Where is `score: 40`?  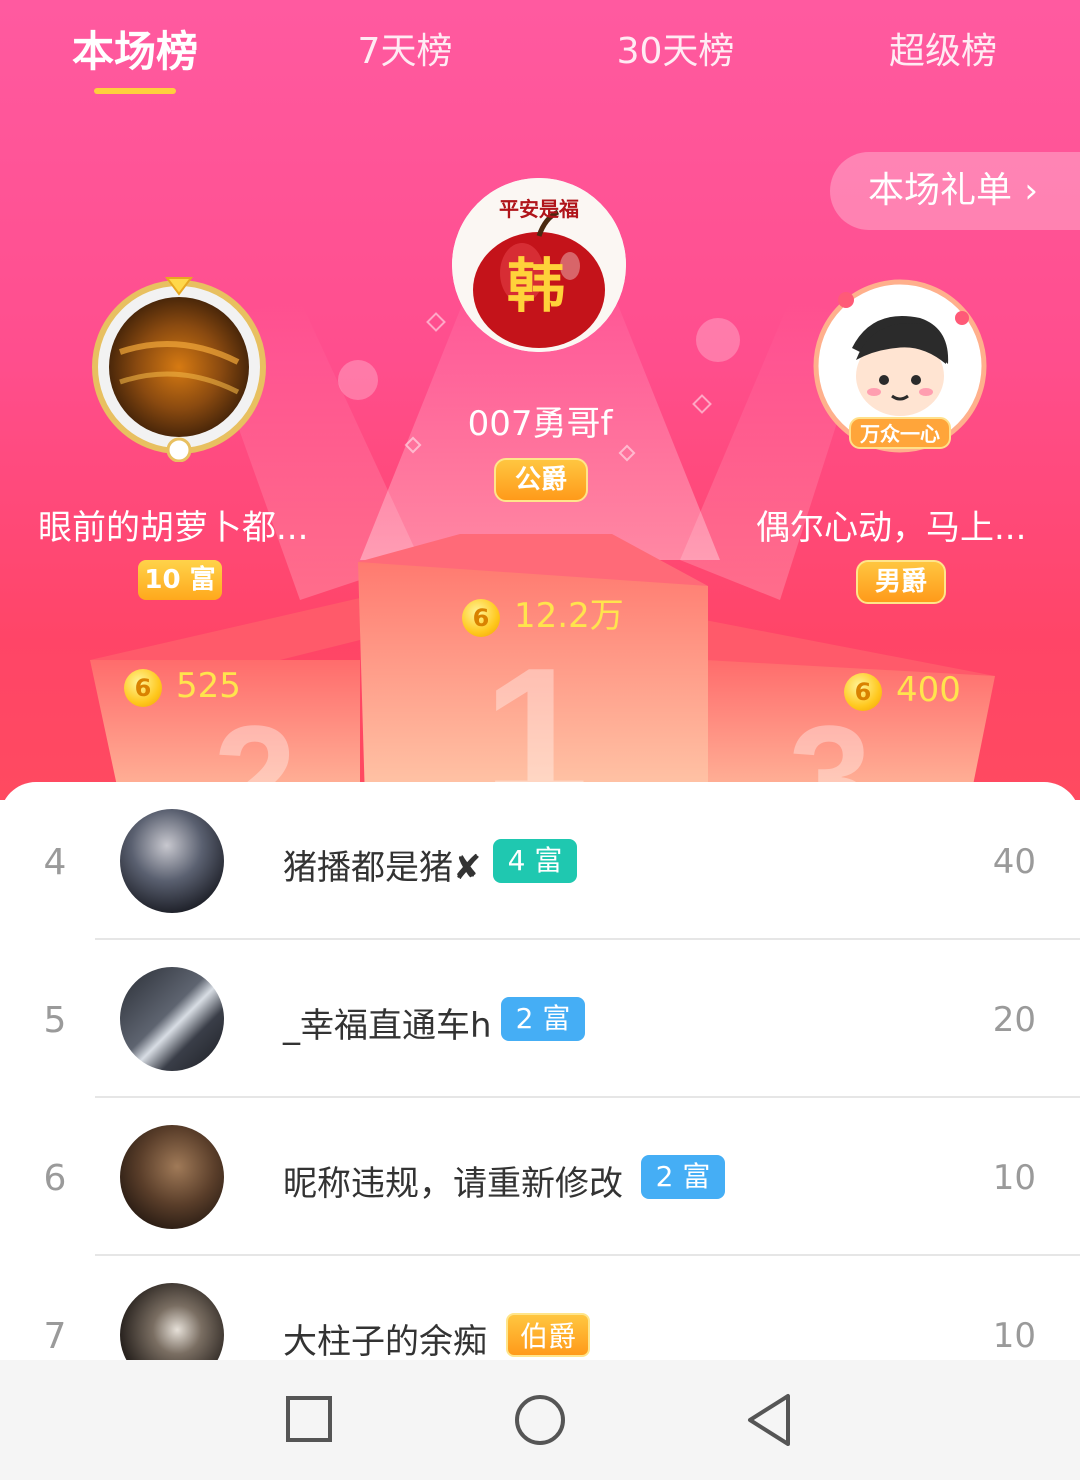
score: 40 is located at coordinates (1014, 862).